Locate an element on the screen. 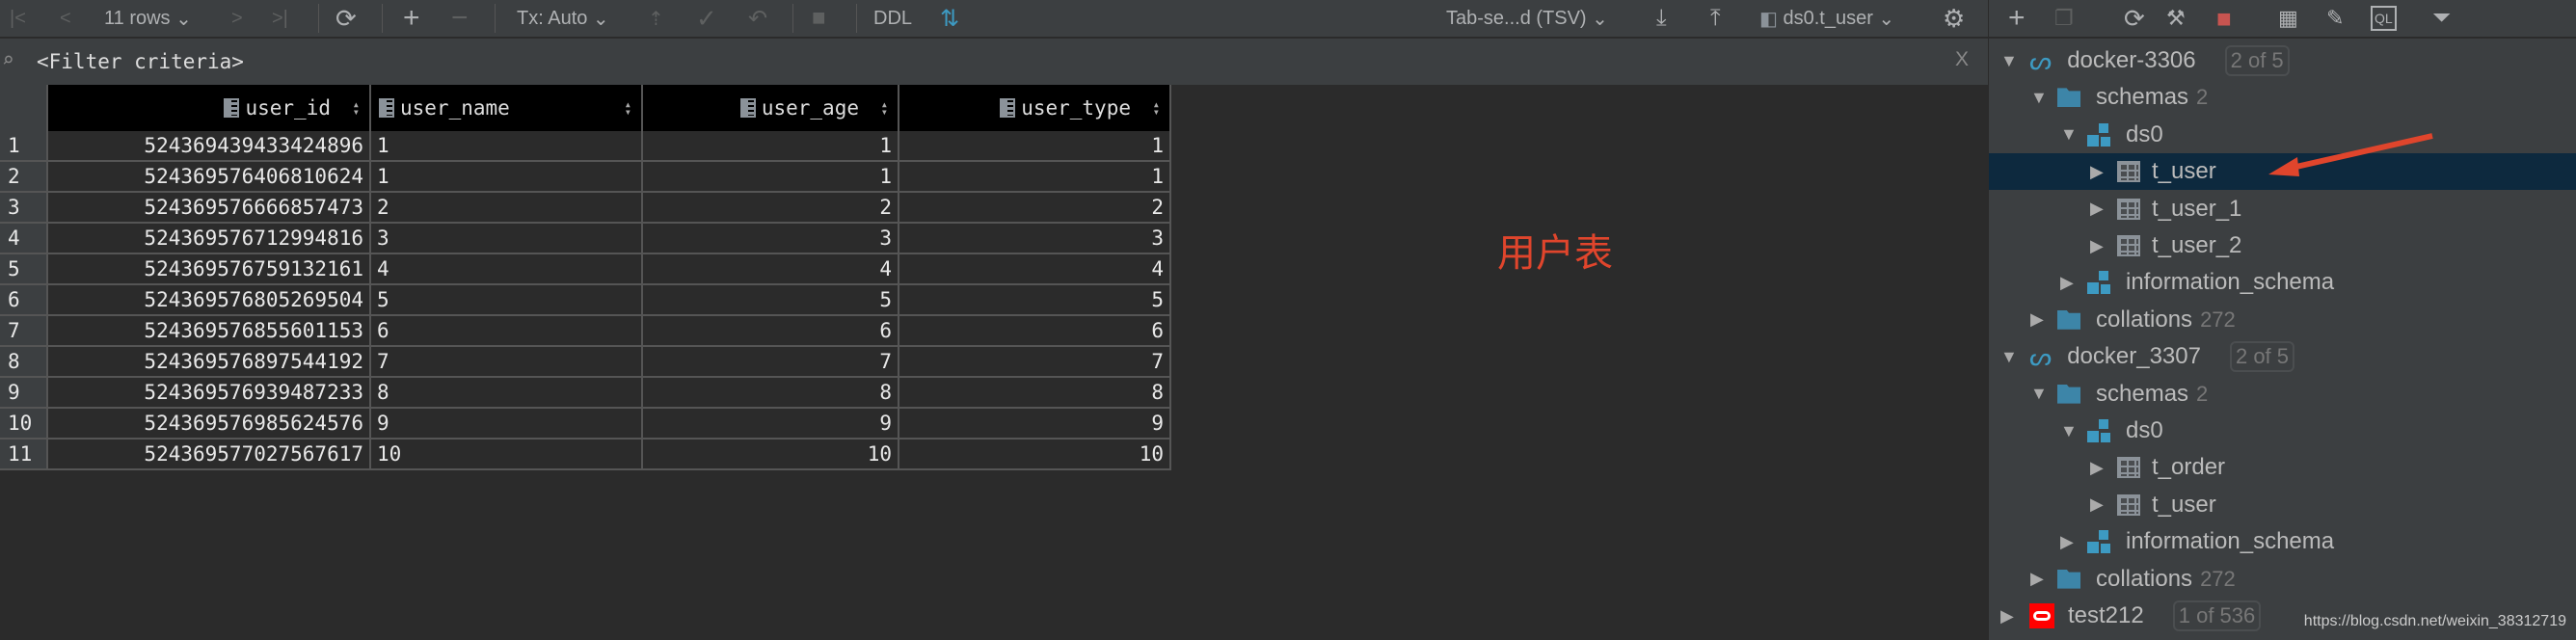  cell-user-age: 4 is located at coordinates (771, 270).